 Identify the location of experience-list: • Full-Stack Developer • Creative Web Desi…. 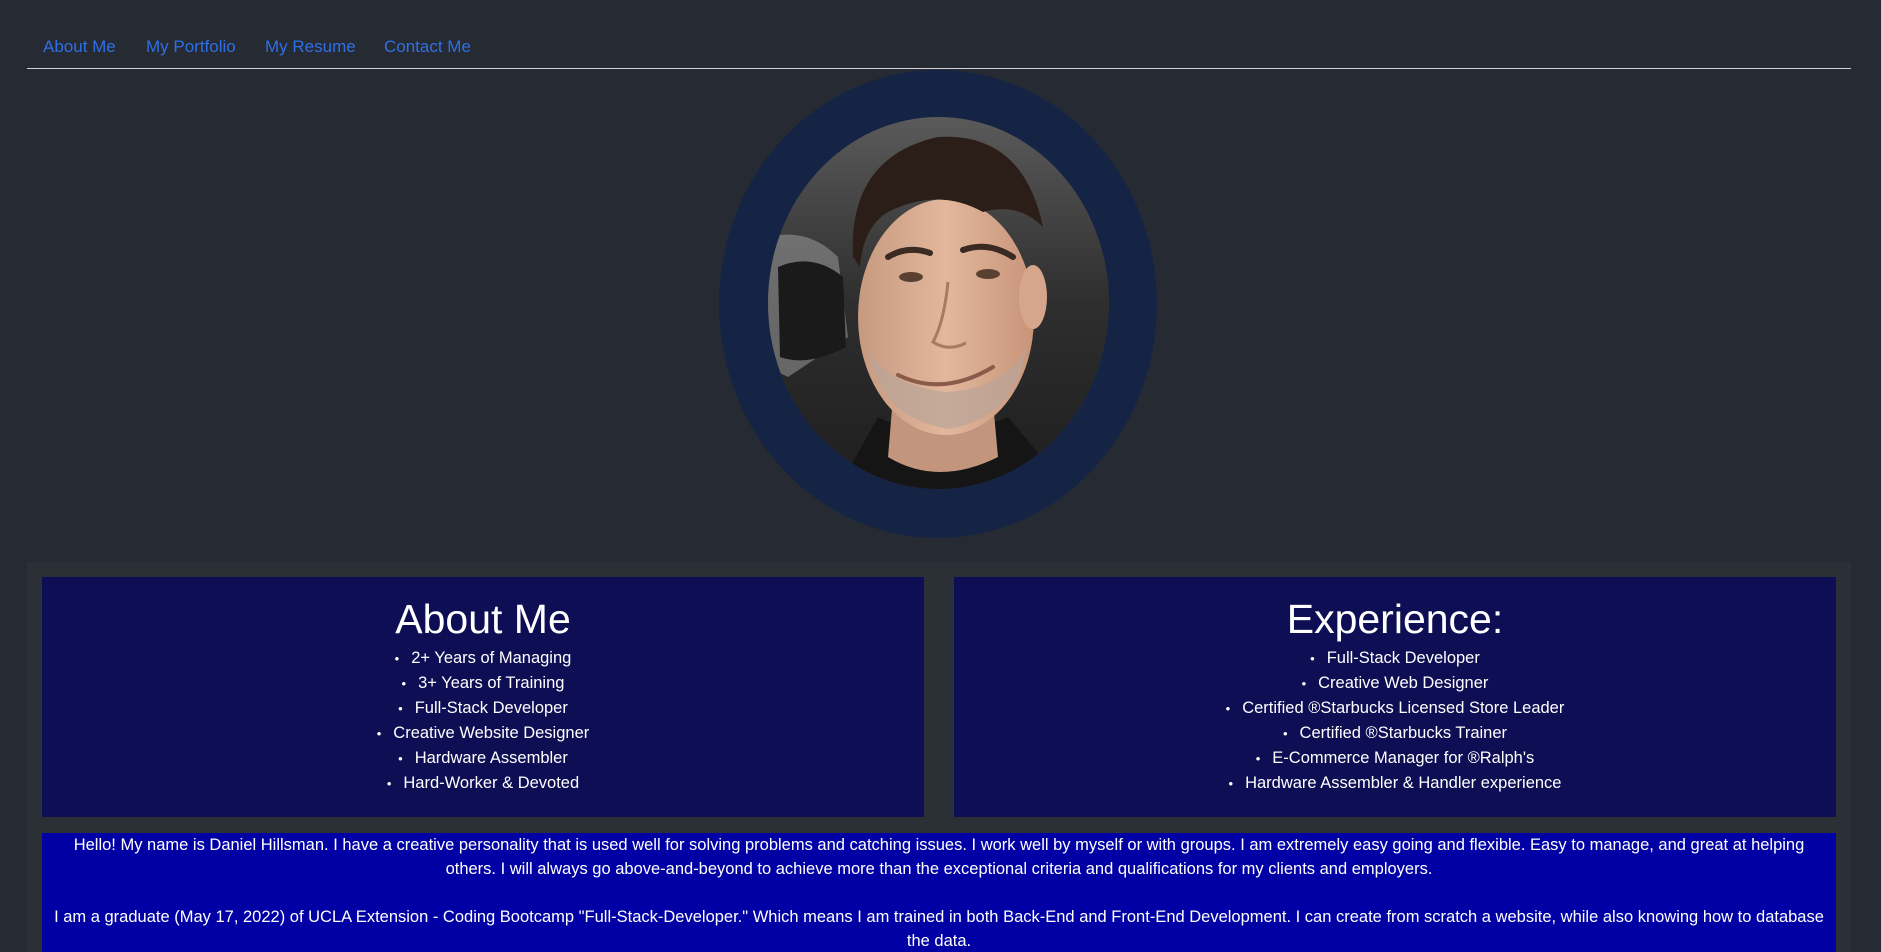
(1395, 721).